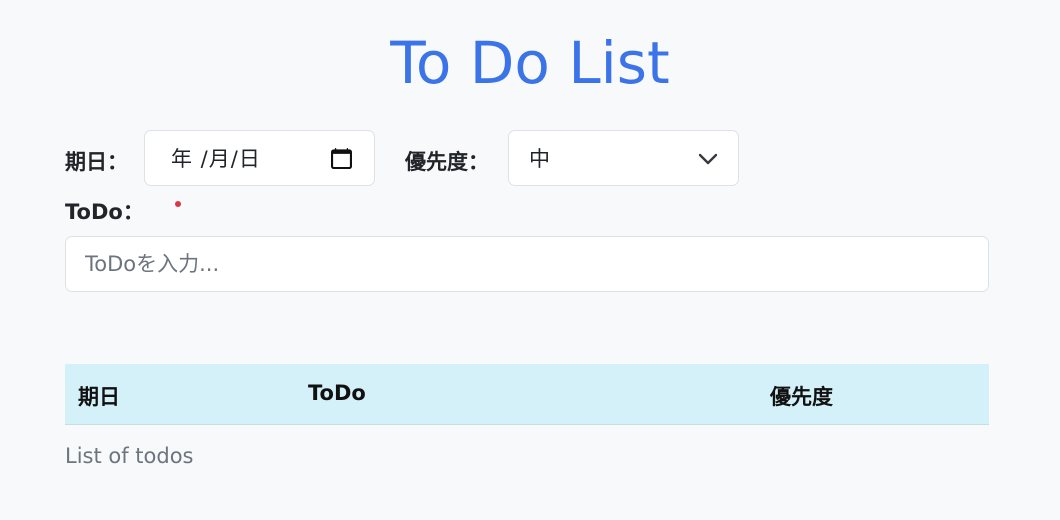 Image resolution: width=1060 pixels, height=520 pixels. I want to click on priority-label: 優先度：, so click(447, 162).